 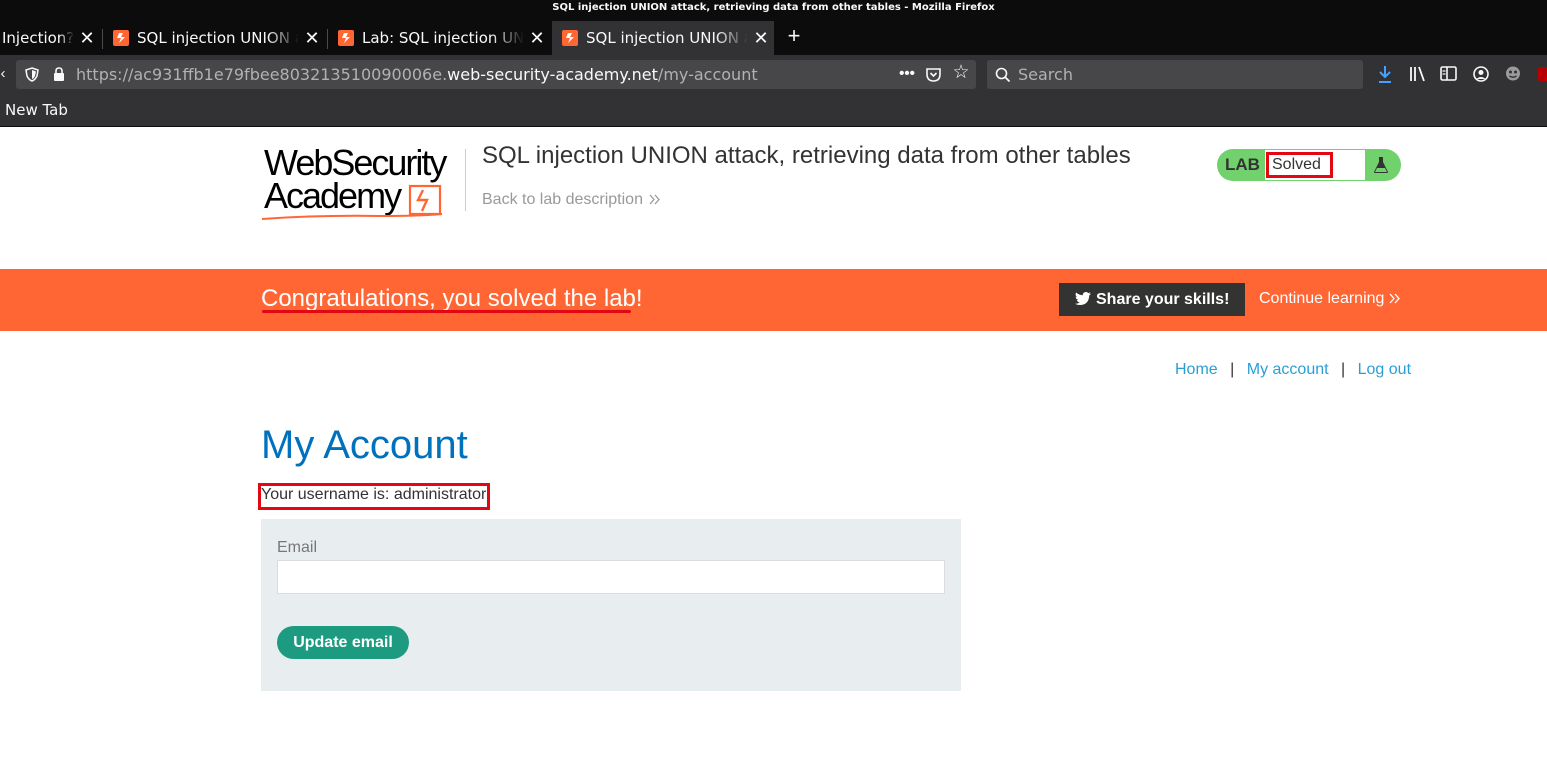 What do you see at coordinates (297, 547) in the screenshot?
I see `email-label: Email` at bounding box center [297, 547].